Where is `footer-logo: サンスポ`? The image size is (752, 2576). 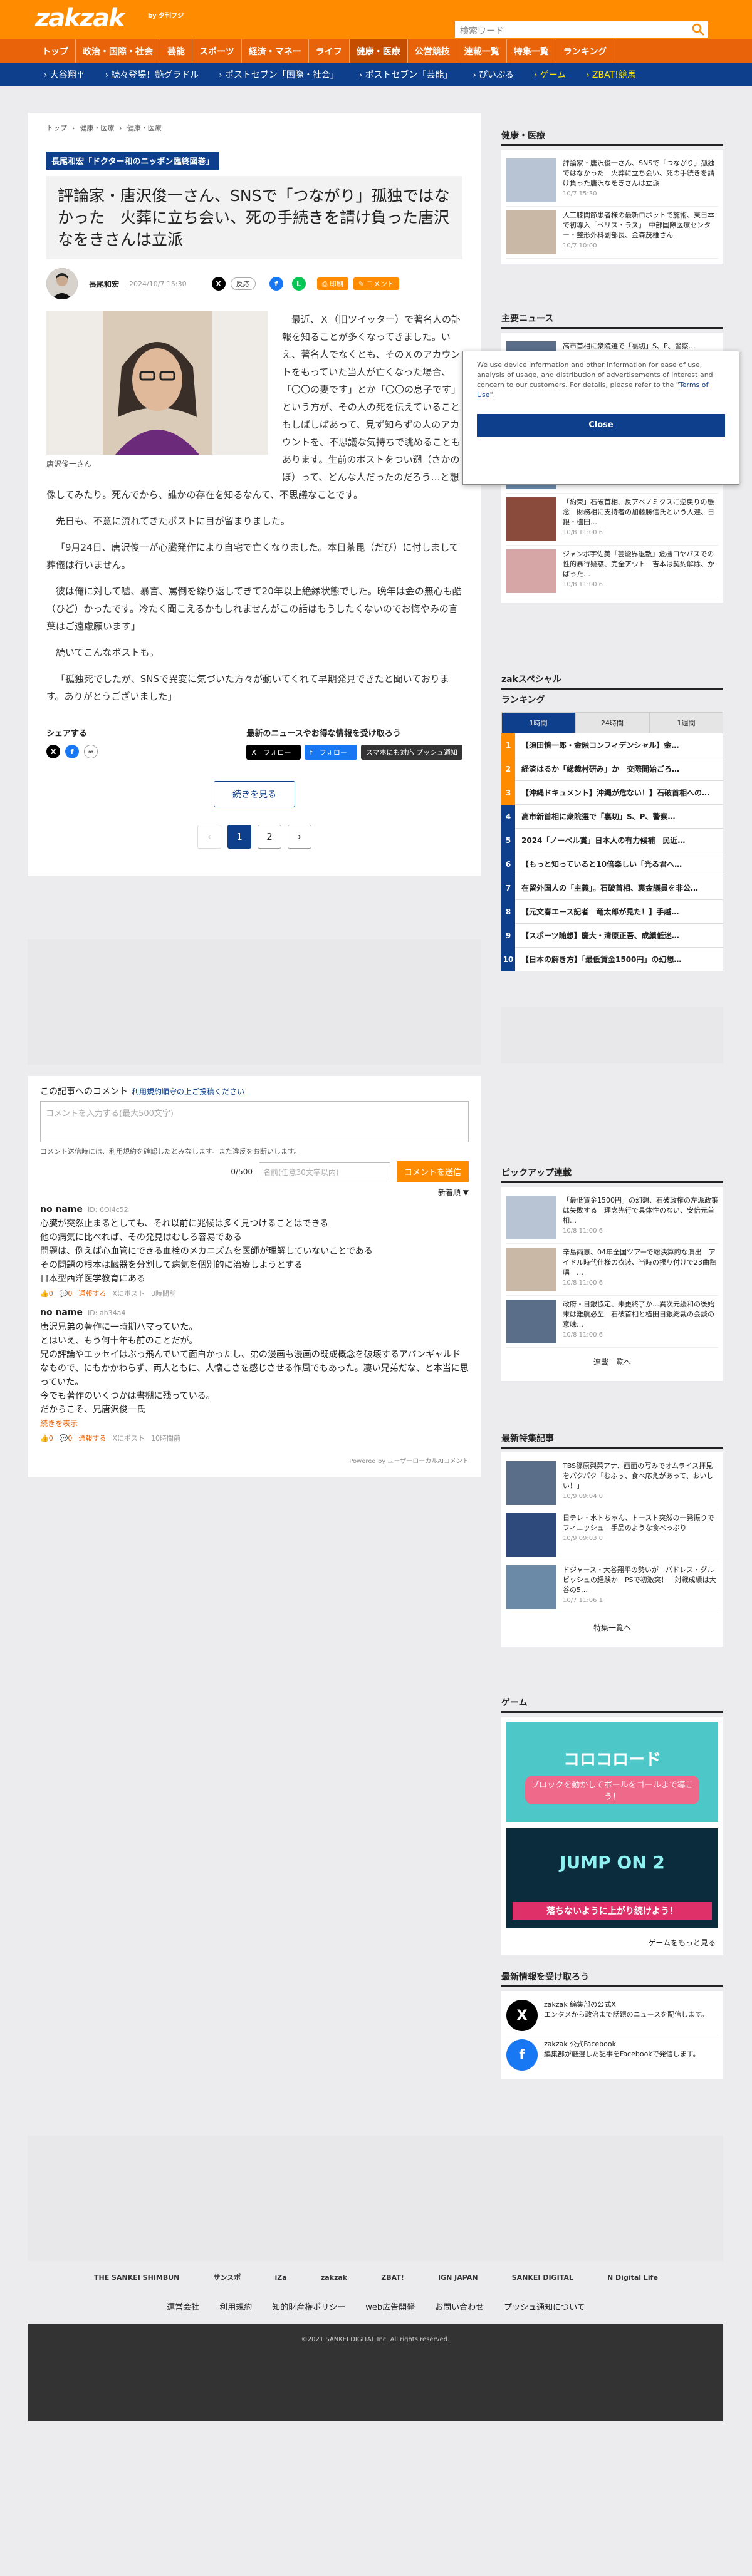
footer-logo: サンスポ is located at coordinates (227, 2277).